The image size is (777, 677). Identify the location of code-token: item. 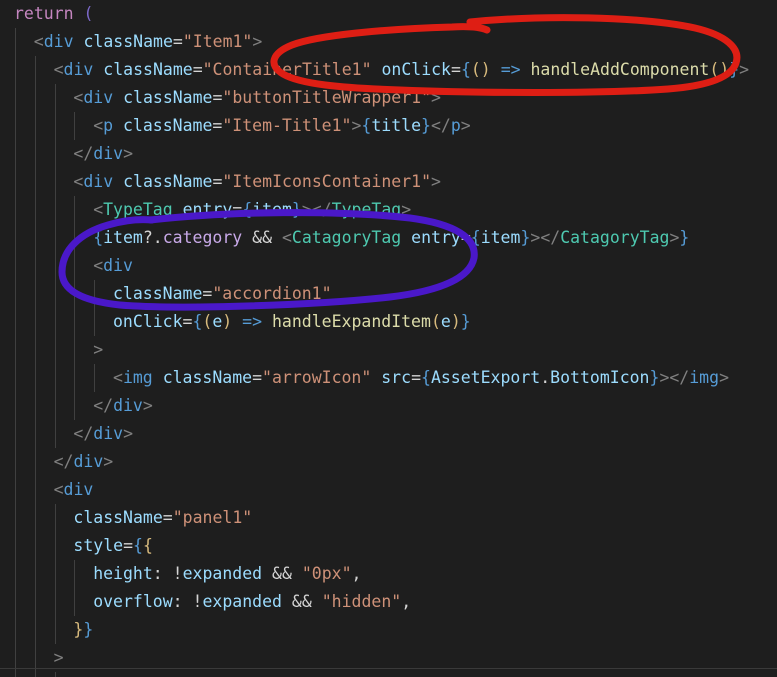
(500, 237).